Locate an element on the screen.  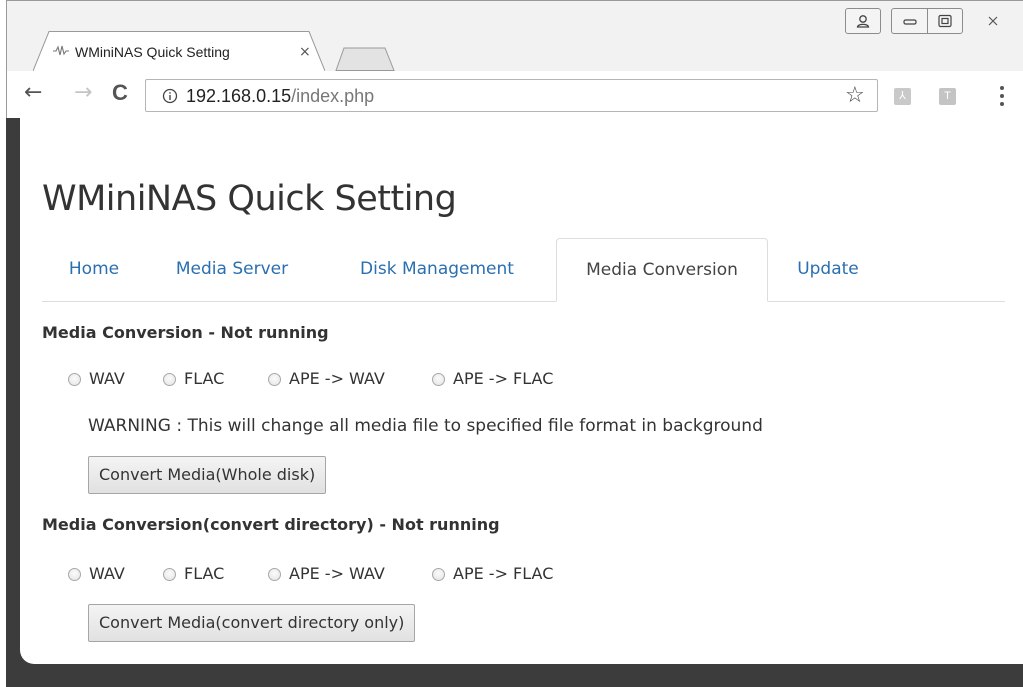
tab-media-conversion: Media Conversion is located at coordinates (662, 270).